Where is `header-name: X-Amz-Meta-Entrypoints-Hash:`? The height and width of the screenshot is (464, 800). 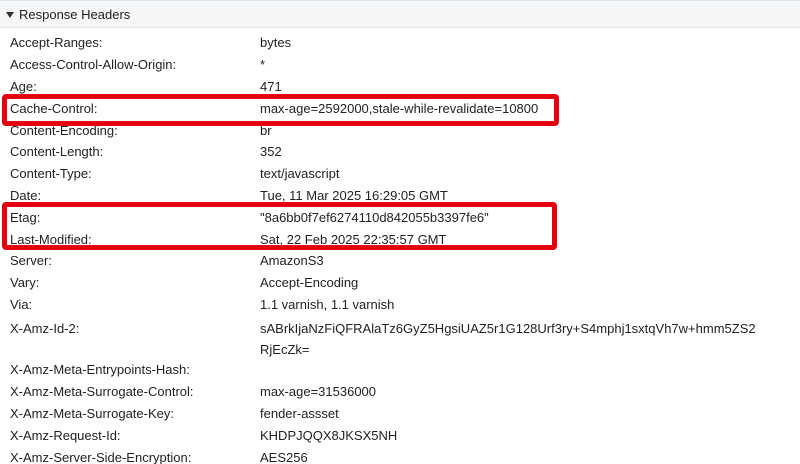 header-name: X-Amz-Meta-Entrypoints-Hash: is located at coordinates (100, 370).